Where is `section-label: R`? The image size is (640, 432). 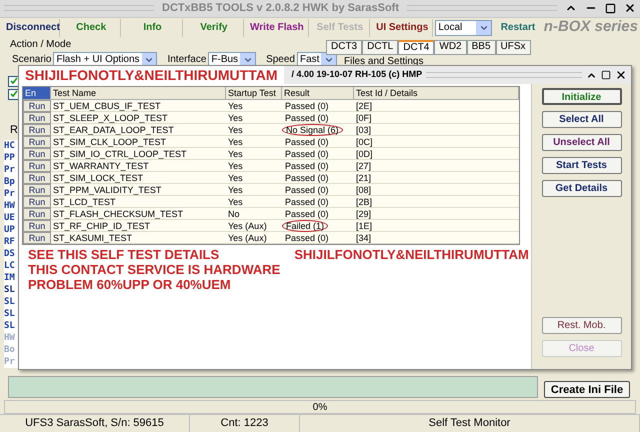
section-label: R is located at coordinates (14, 130).